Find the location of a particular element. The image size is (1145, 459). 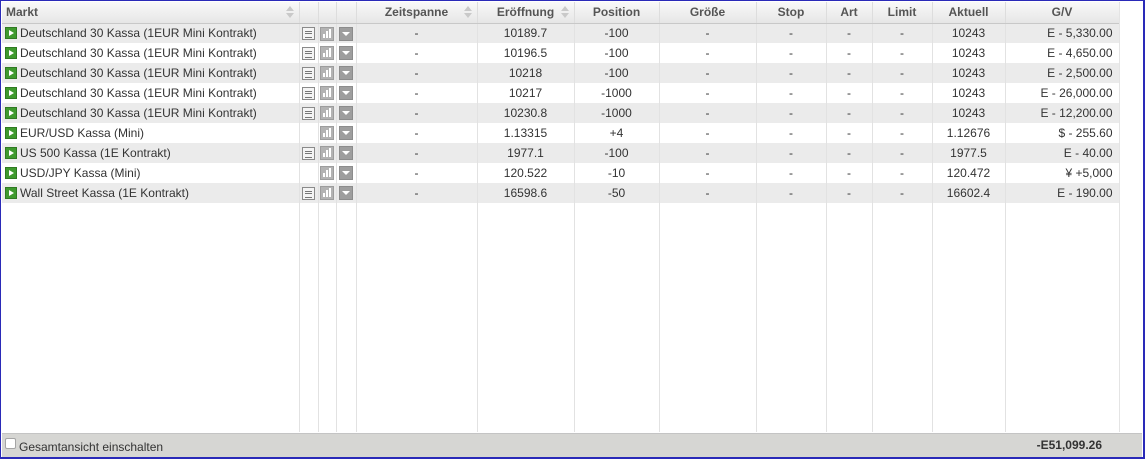

cell-position: -50 is located at coordinates (617, 193).